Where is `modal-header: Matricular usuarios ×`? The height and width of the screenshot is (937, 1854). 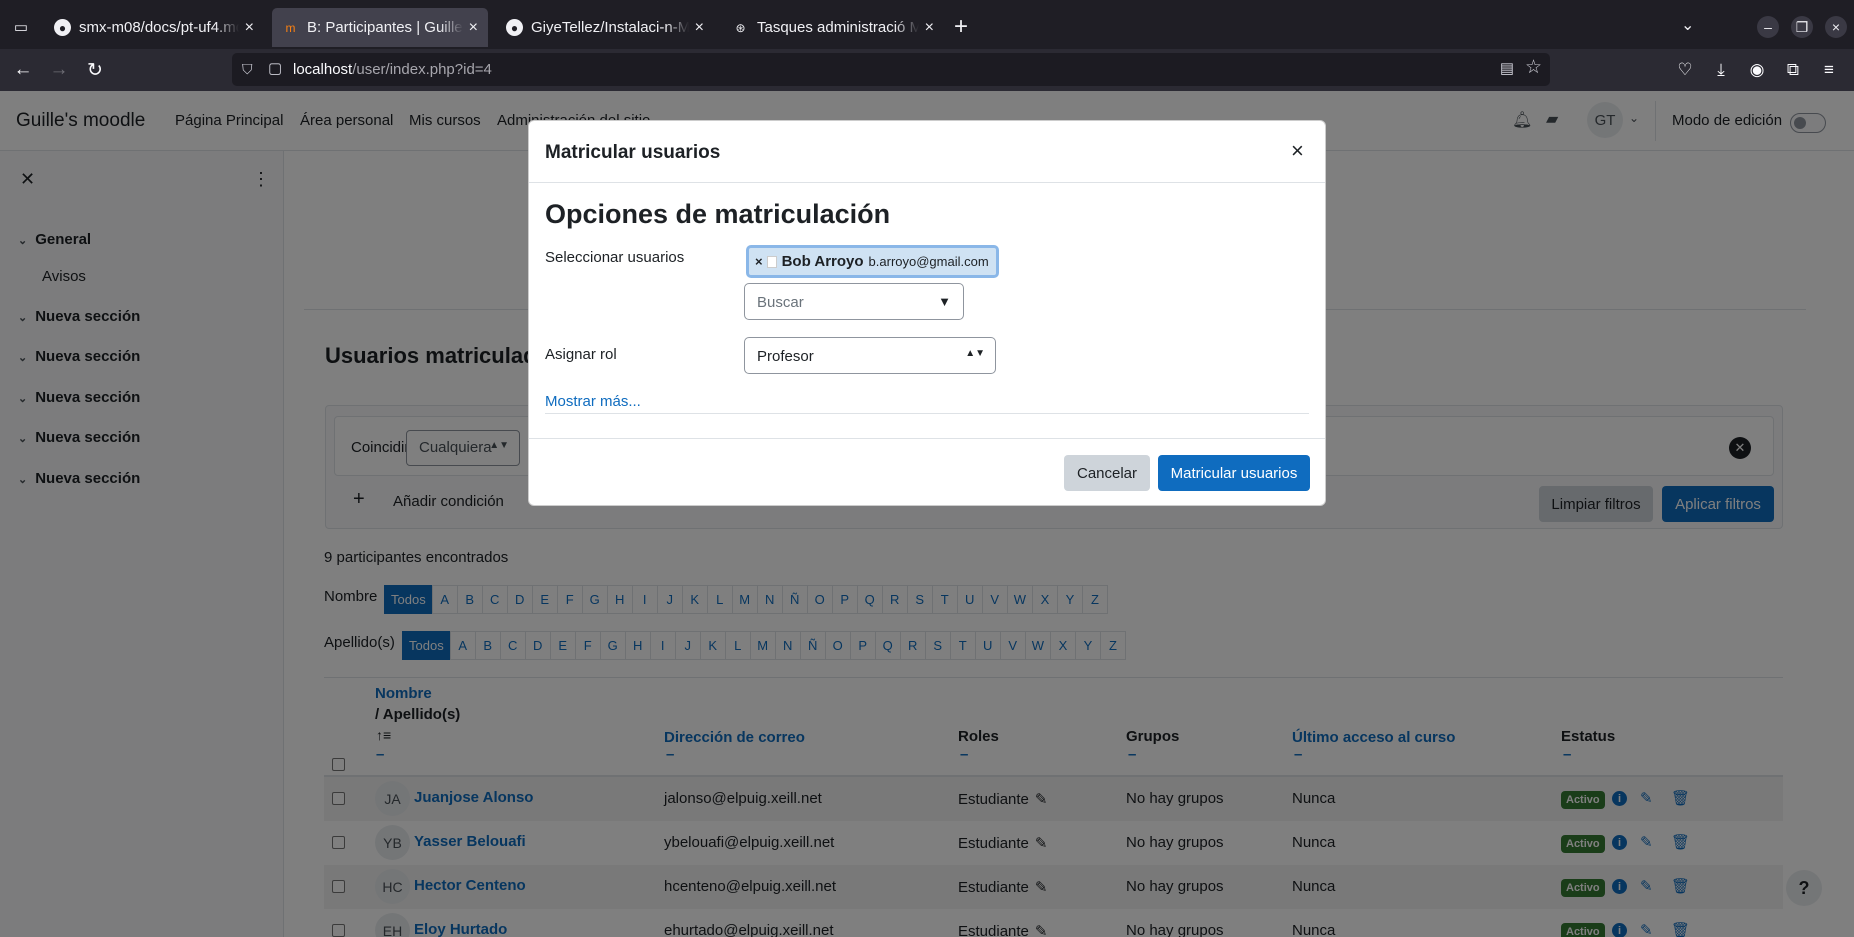 modal-header: Matricular usuarios × is located at coordinates (927, 152).